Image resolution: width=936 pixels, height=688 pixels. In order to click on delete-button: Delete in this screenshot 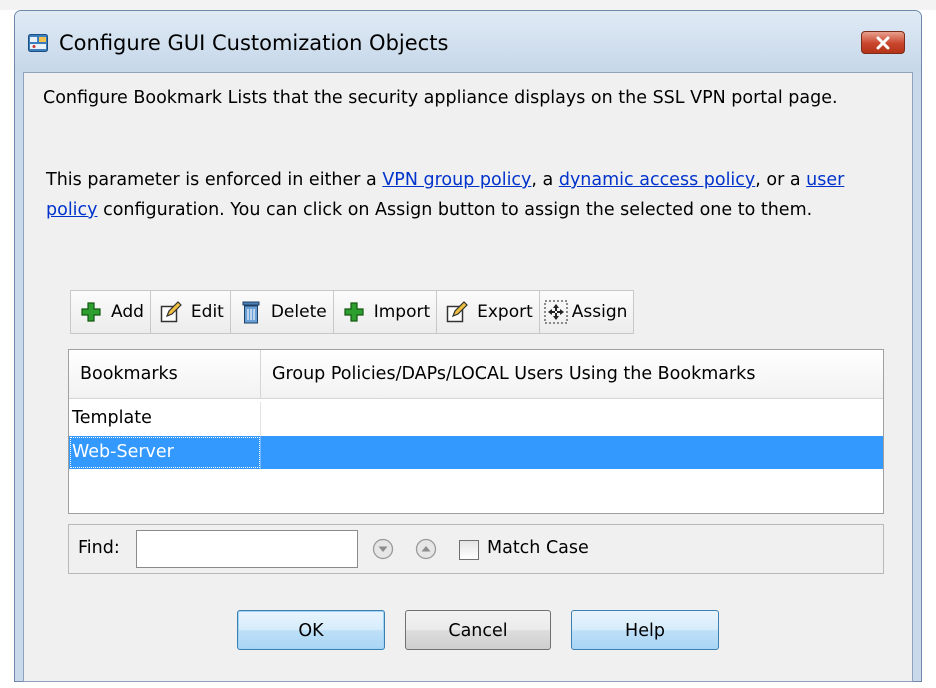, I will do `click(281, 312)`.